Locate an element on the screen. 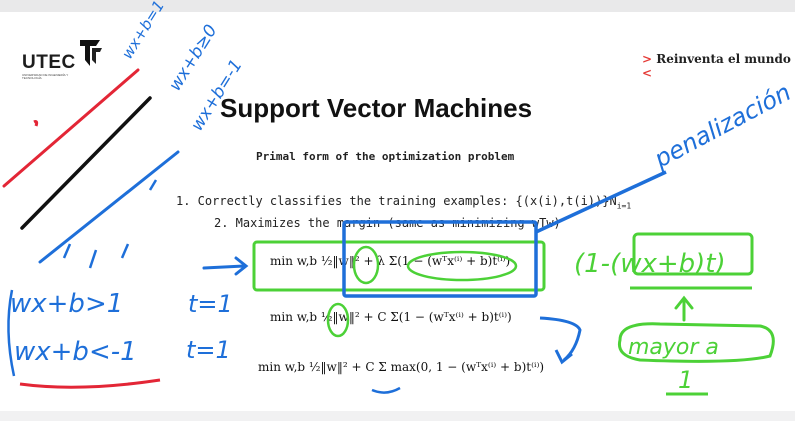 Image resolution: width=795 pixels, height=421 pixels. list-item-1-subscript: i=1 is located at coordinates (624, 206).